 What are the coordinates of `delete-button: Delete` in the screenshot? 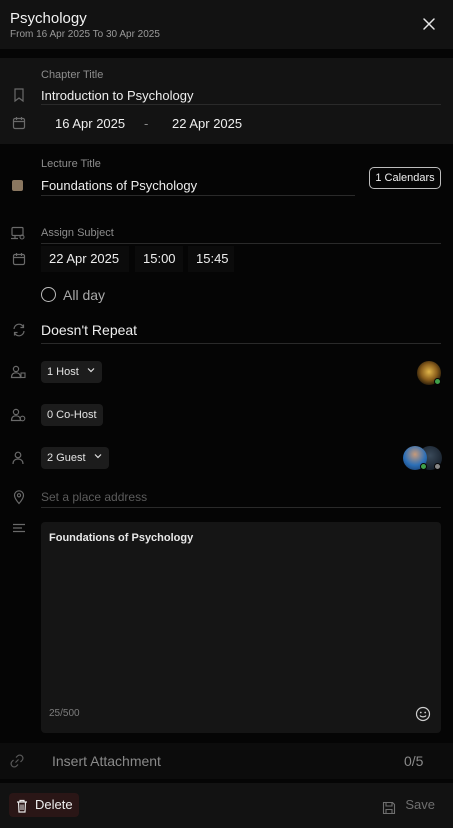 It's located at (44, 805).